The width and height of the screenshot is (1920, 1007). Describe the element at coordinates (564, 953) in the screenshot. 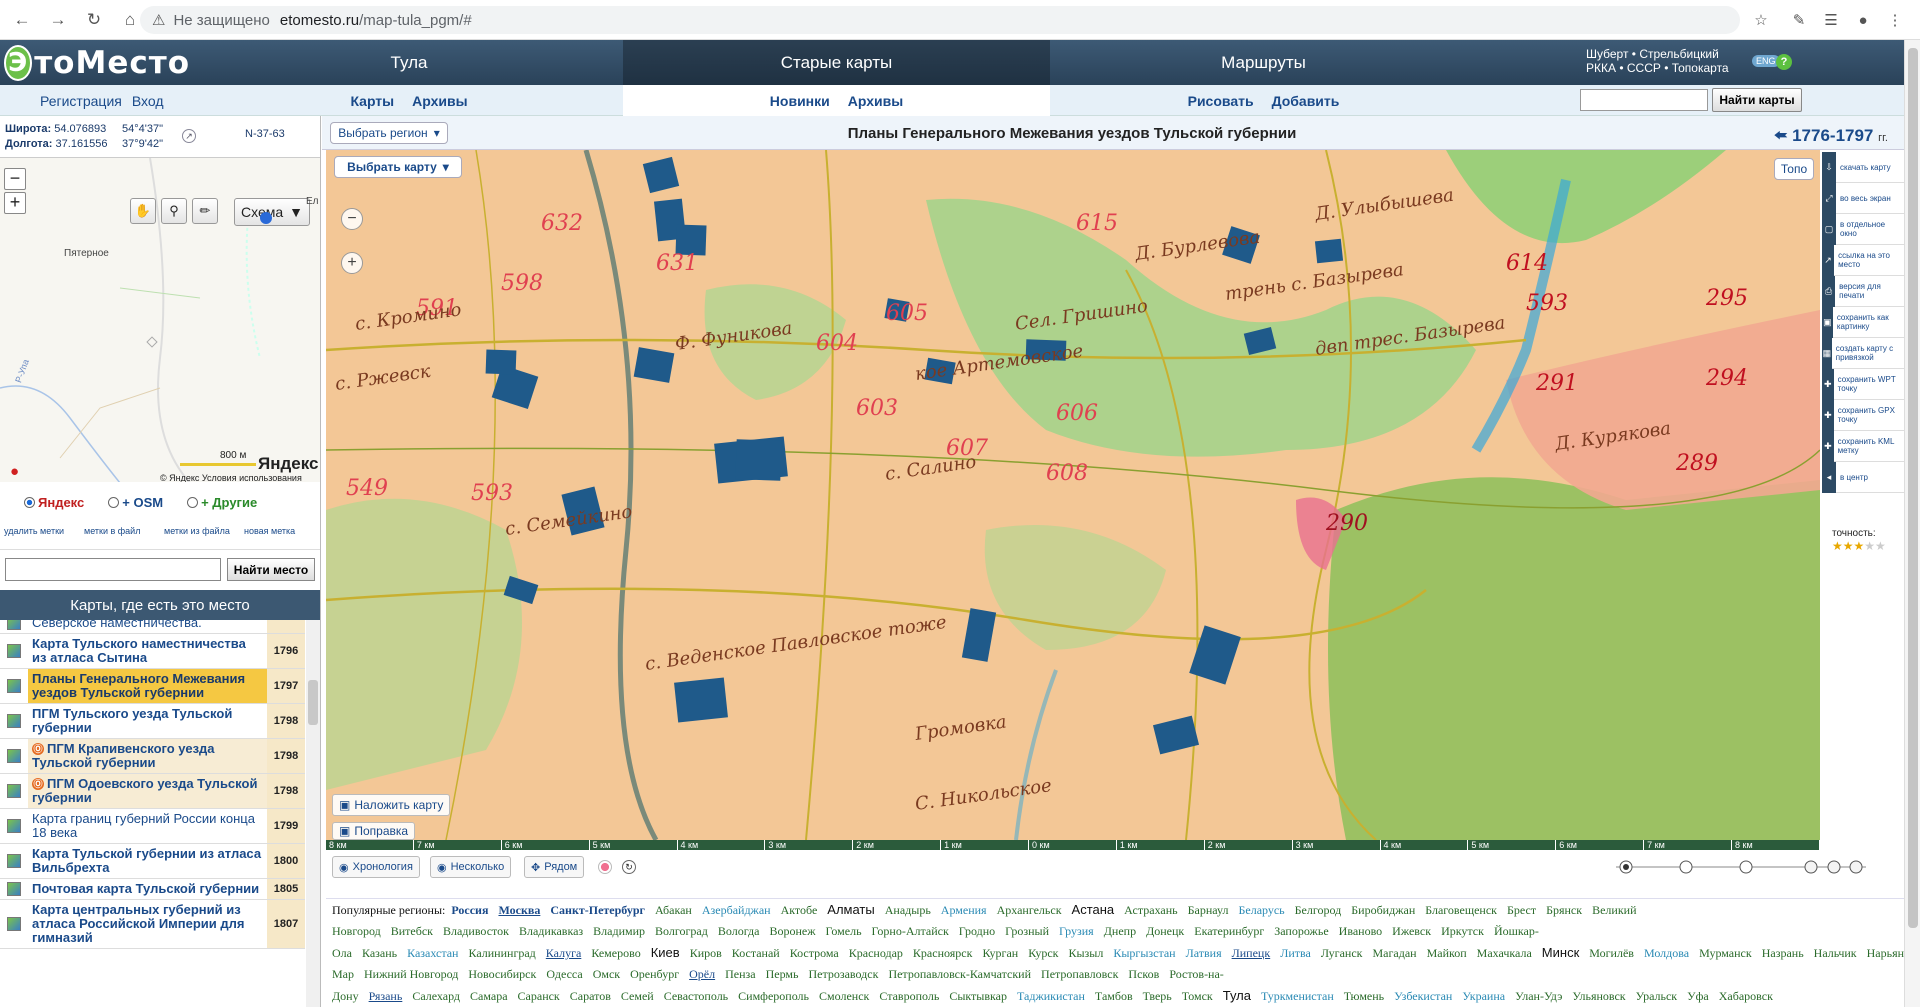

I see `region-link: Калуга` at that location.